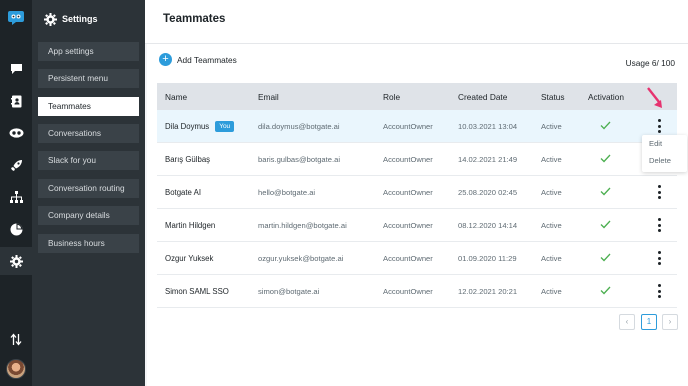 This screenshot has width=688, height=386. Describe the element at coordinates (488, 192) in the screenshot. I see `row-created-date: 25.08.2020 02:45` at that location.